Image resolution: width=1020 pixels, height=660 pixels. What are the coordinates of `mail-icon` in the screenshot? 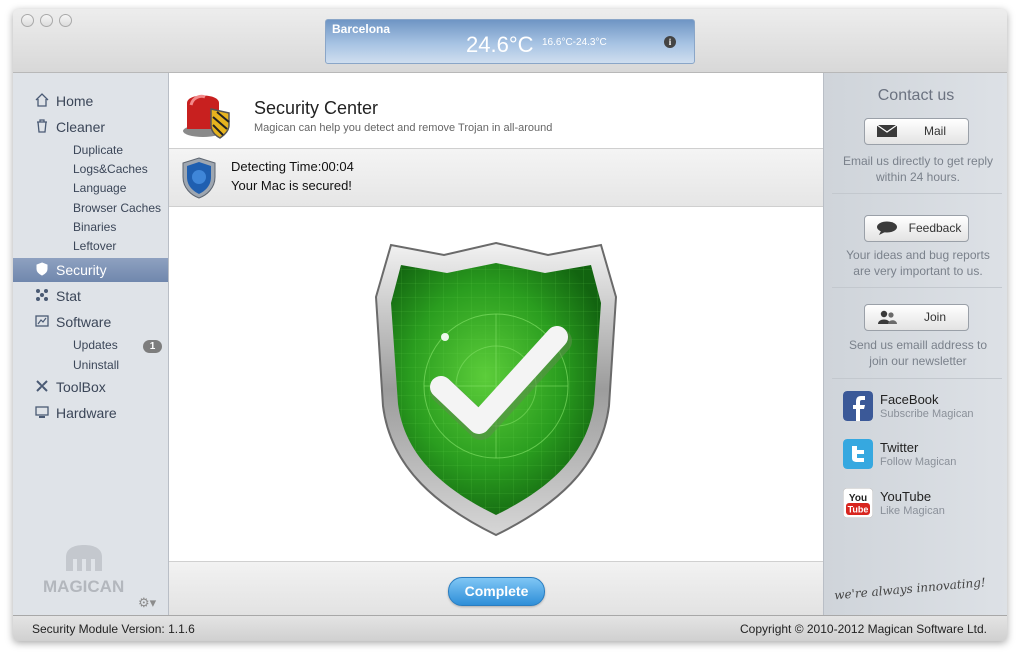 It's located at (887, 130).